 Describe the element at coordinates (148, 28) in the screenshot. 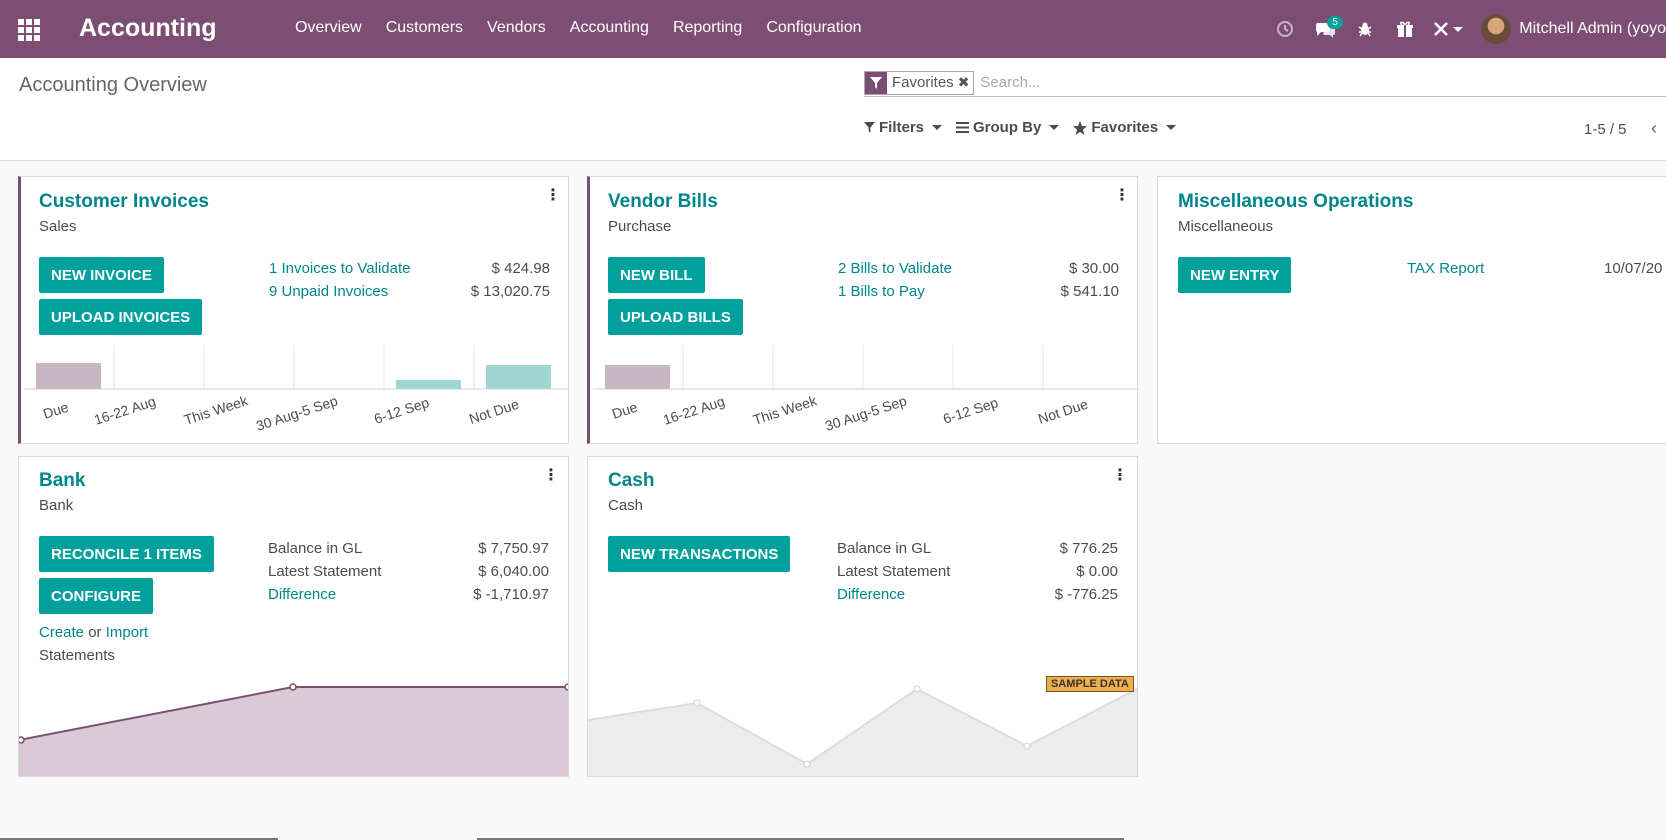

I see `app-brand: Accounting` at that location.